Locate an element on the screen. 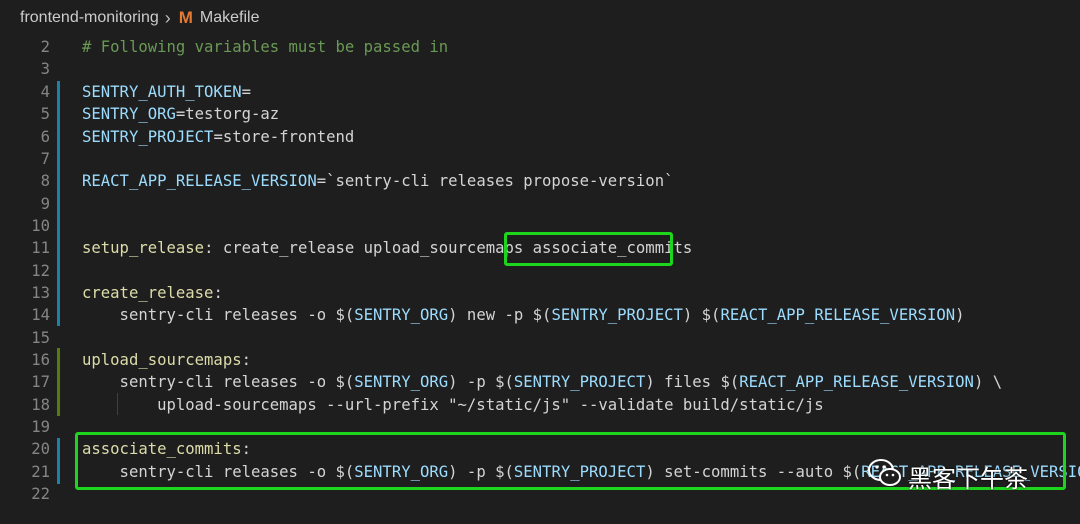 Image resolution: width=1080 pixels, height=524 pixels. code-line: 9 is located at coordinates (540, 203).